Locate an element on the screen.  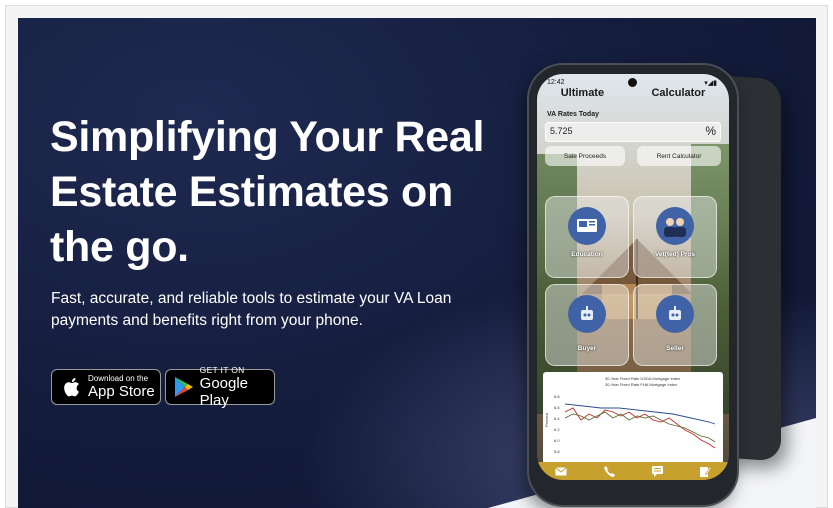
app-store-badge: Download on the App Store is located at coordinates (106, 387).